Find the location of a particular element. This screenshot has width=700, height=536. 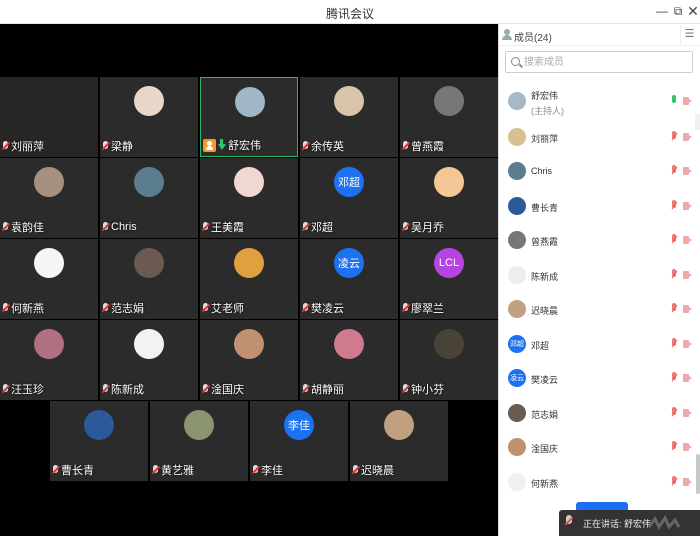

member-name: 樊凌云 is located at coordinates (545, 380).